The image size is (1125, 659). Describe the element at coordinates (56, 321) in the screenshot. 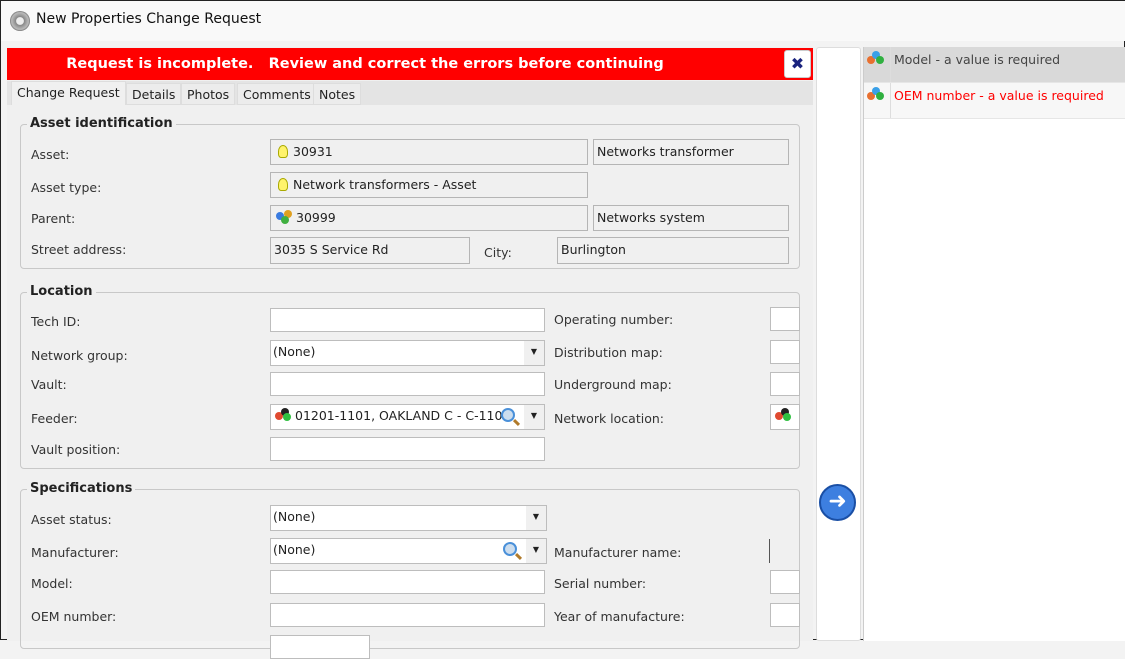

I see `tech-id-label: Tech ID:` at that location.